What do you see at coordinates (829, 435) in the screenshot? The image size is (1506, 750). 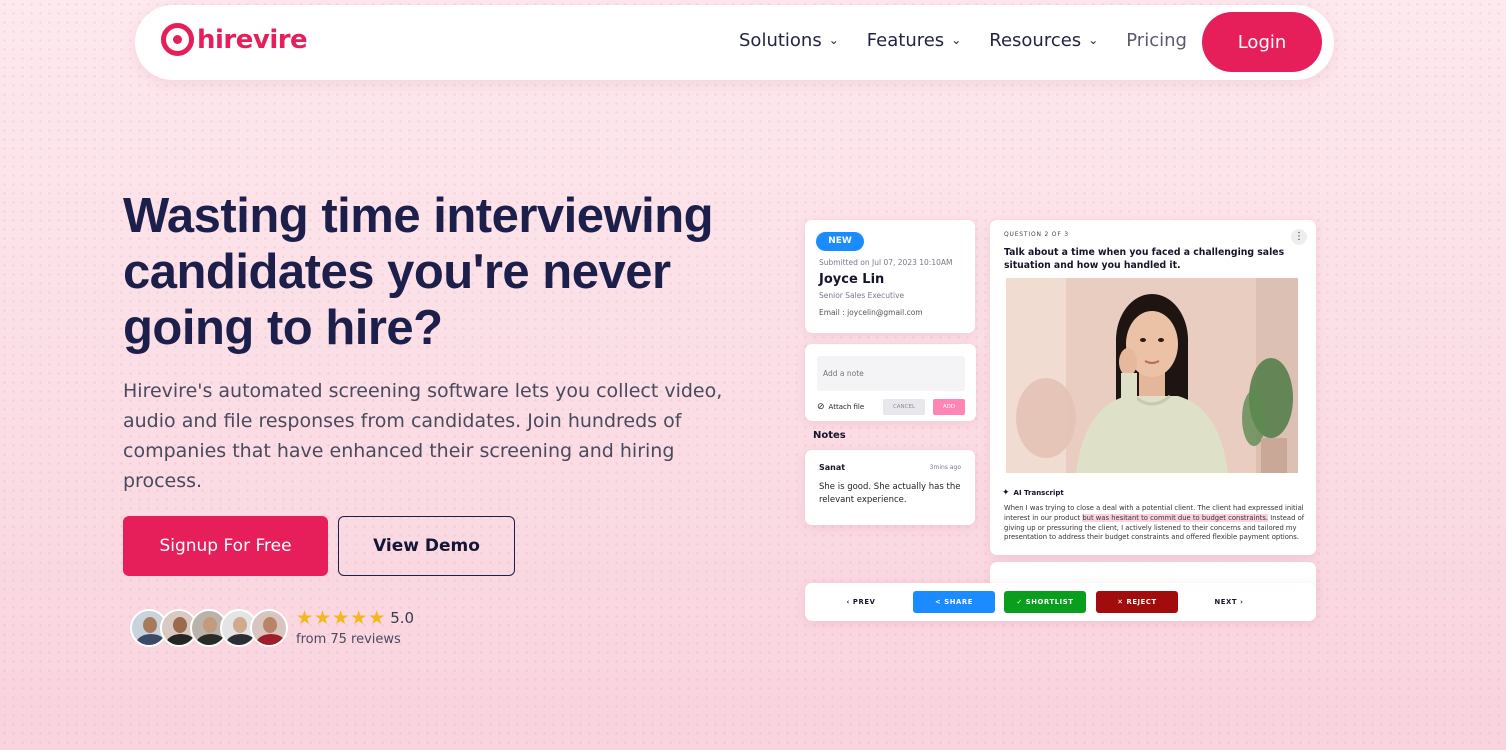 I see `notes-heading: Notes` at bounding box center [829, 435].